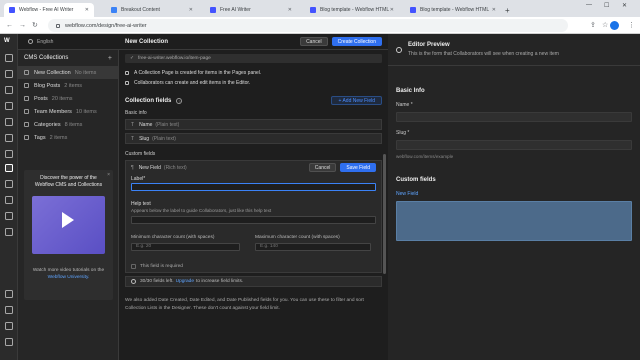 The height and width of the screenshot is (360, 640). What do you see at coordinates (9, 25) in the screenshot?
I see `back-icon: ←` at bounding box center [9, 25].